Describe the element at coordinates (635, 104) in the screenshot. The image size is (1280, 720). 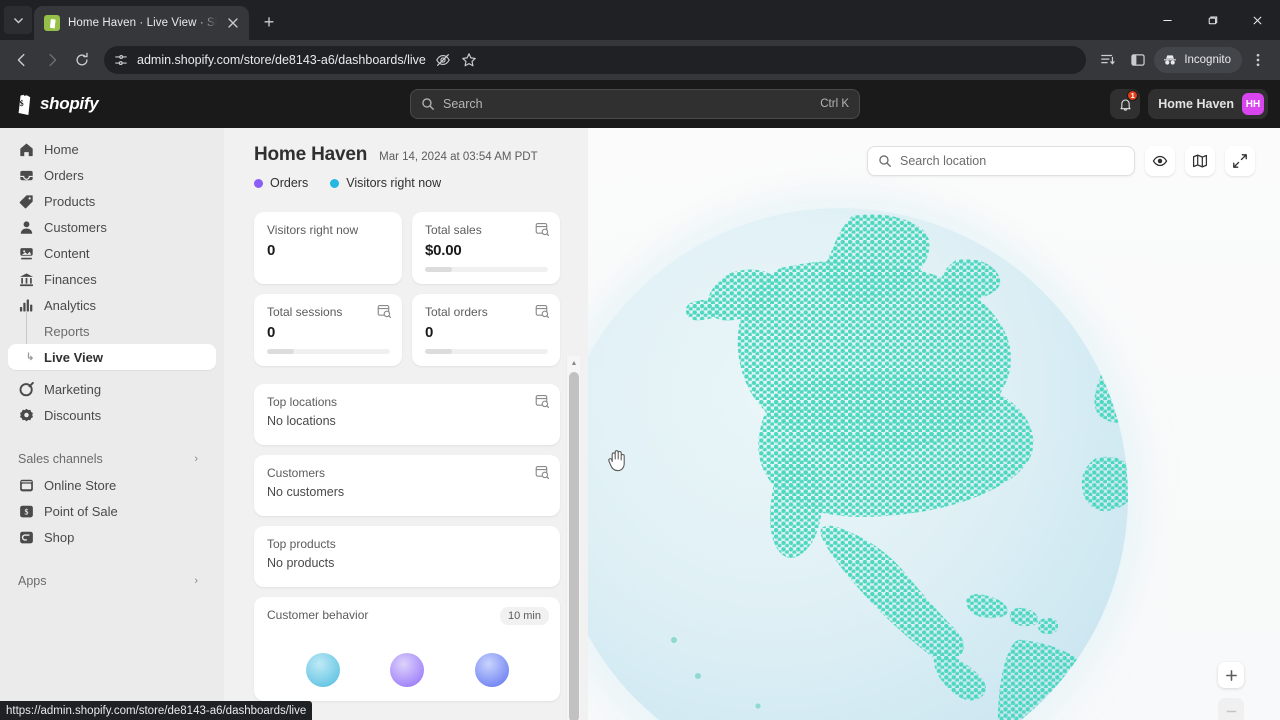
I see `global-search-input: Search Ctrl K` at that location.